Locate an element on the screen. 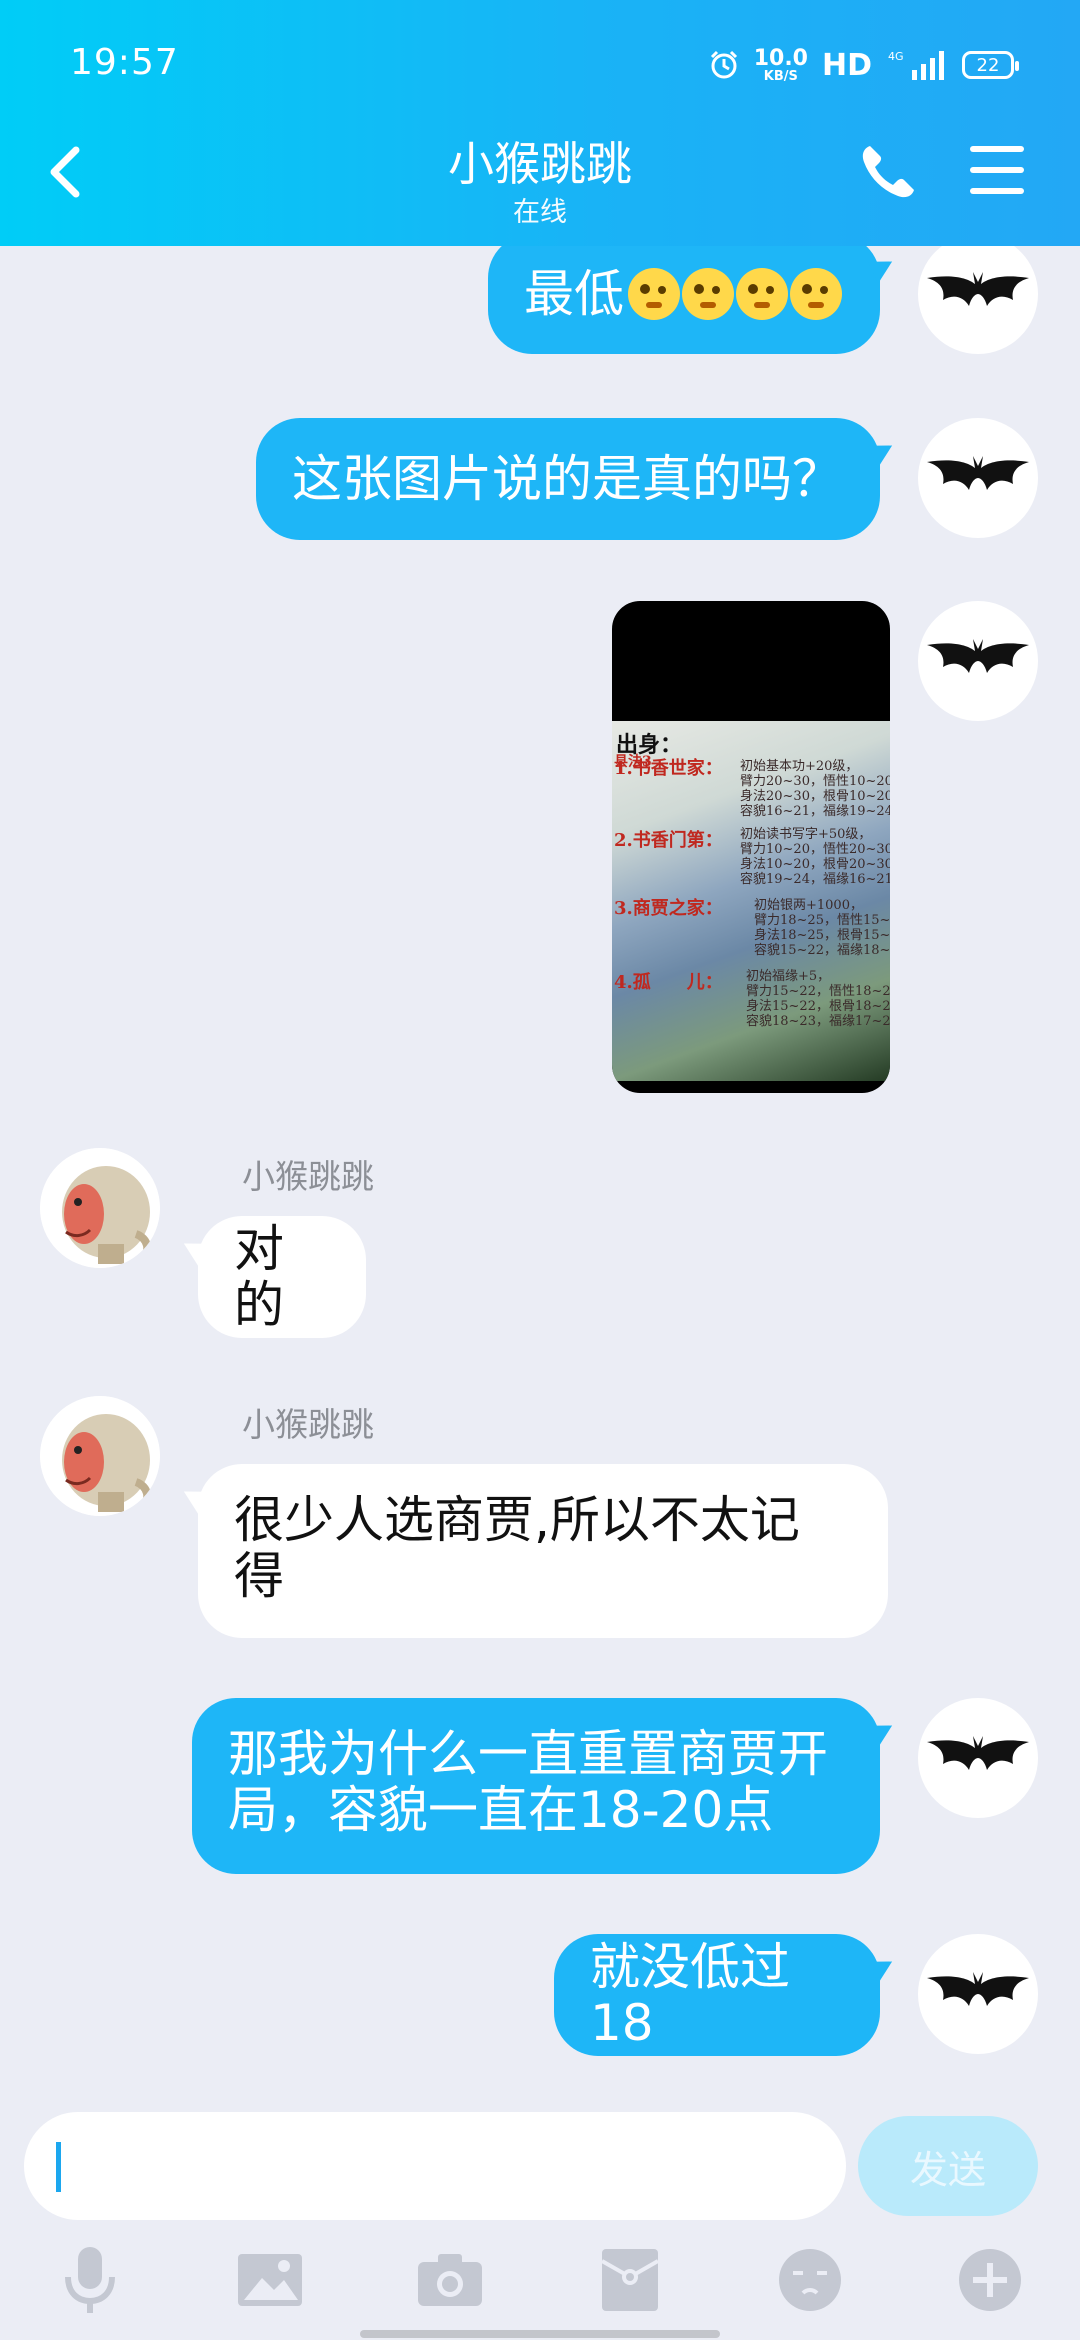  menu-button is located at coordinates (997, 170).